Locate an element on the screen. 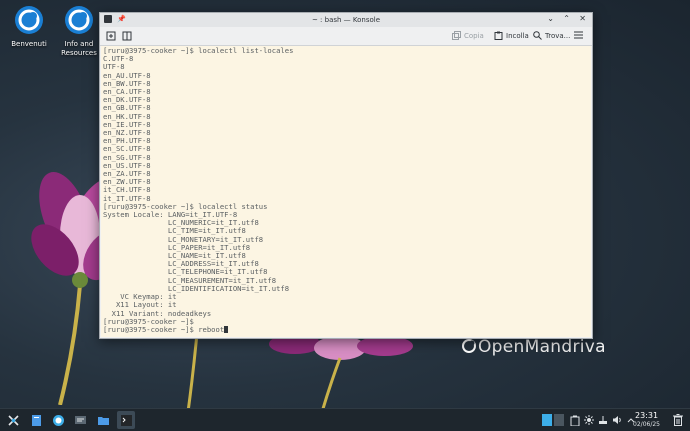 The image size is (690, 431). trash-button is located at coordinates (678, 420).